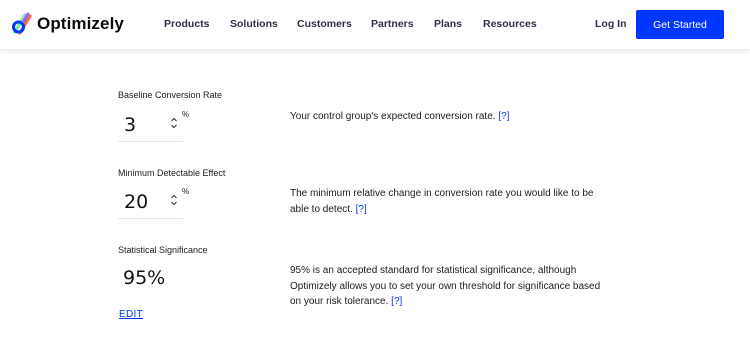 The height and width of the screenshot is (363, 750). I want to click on mde-label: Minimum Detectable Effect, so click(172, 173).